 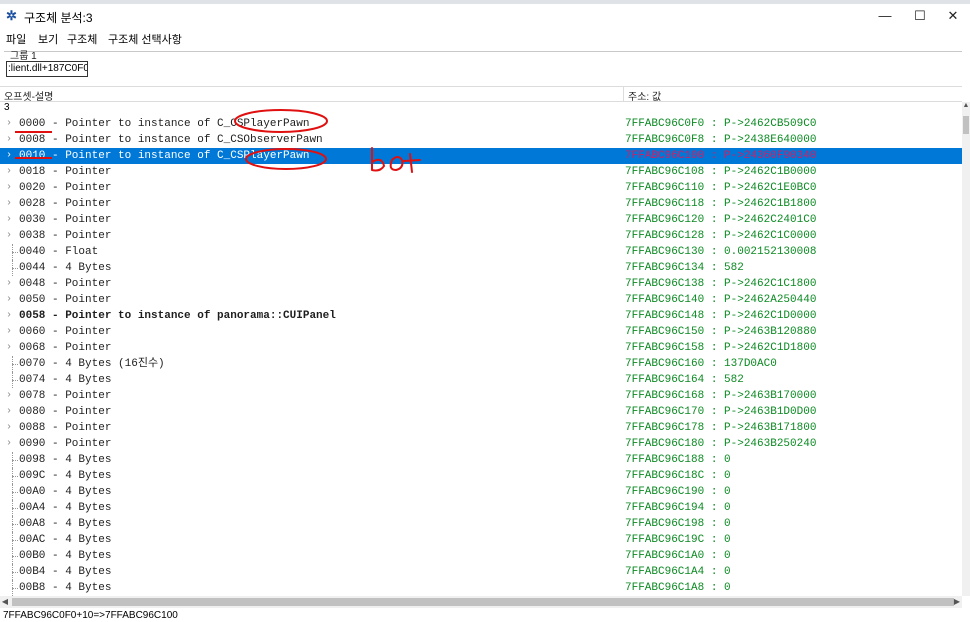 I want to click on row-offset-description: 0030 - Pointer, so click(x=65, y=220).